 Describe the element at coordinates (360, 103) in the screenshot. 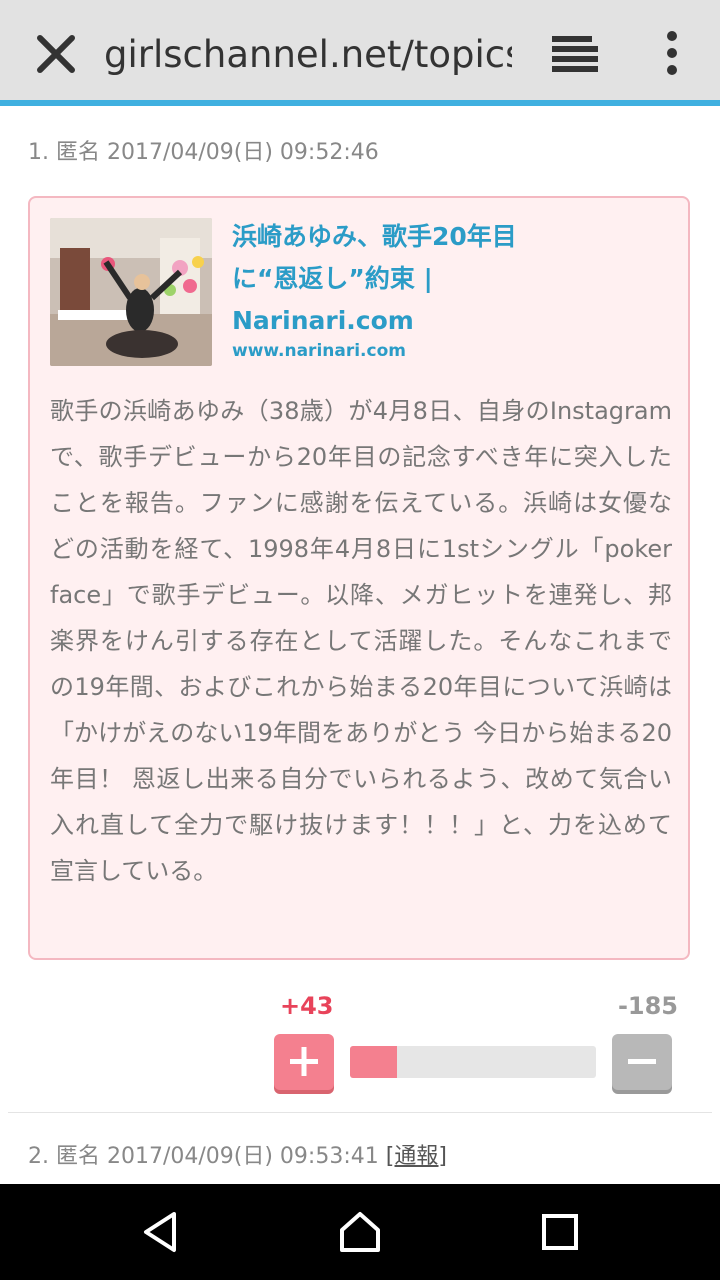

I see `page-load-progress` at that location.